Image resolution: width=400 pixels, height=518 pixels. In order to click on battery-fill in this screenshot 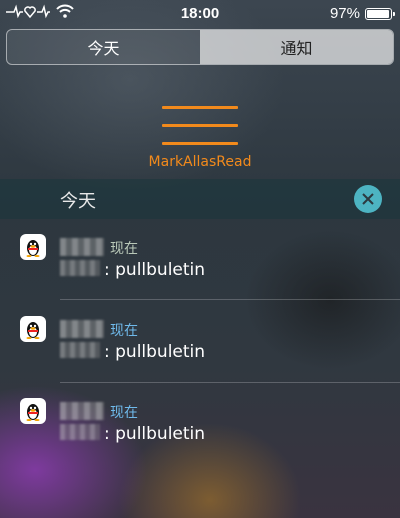, I will do `click(378, 13)`.